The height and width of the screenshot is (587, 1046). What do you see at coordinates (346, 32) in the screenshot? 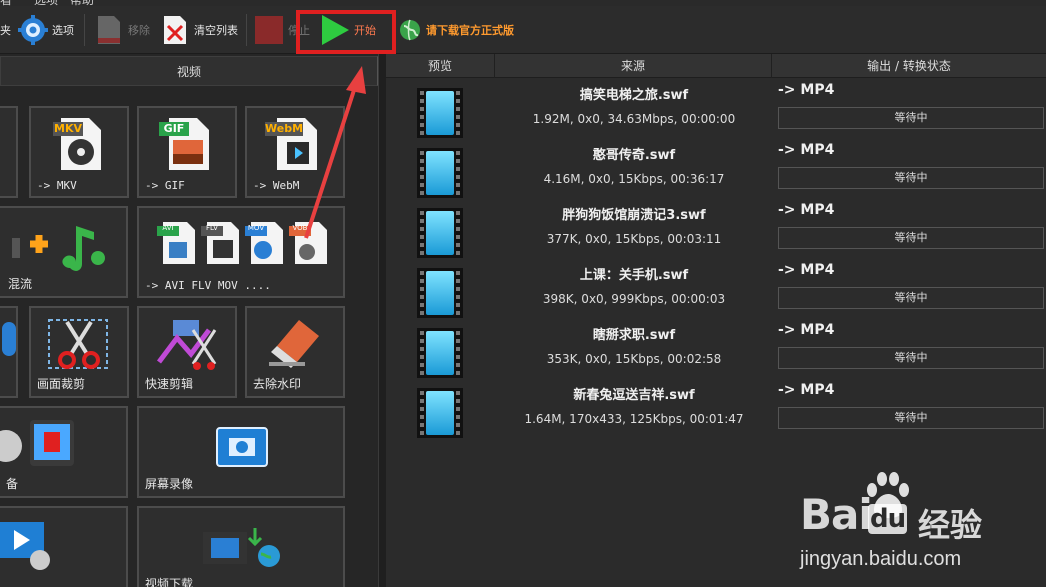
I see `highlight-box` at bounding box center [346, 32].